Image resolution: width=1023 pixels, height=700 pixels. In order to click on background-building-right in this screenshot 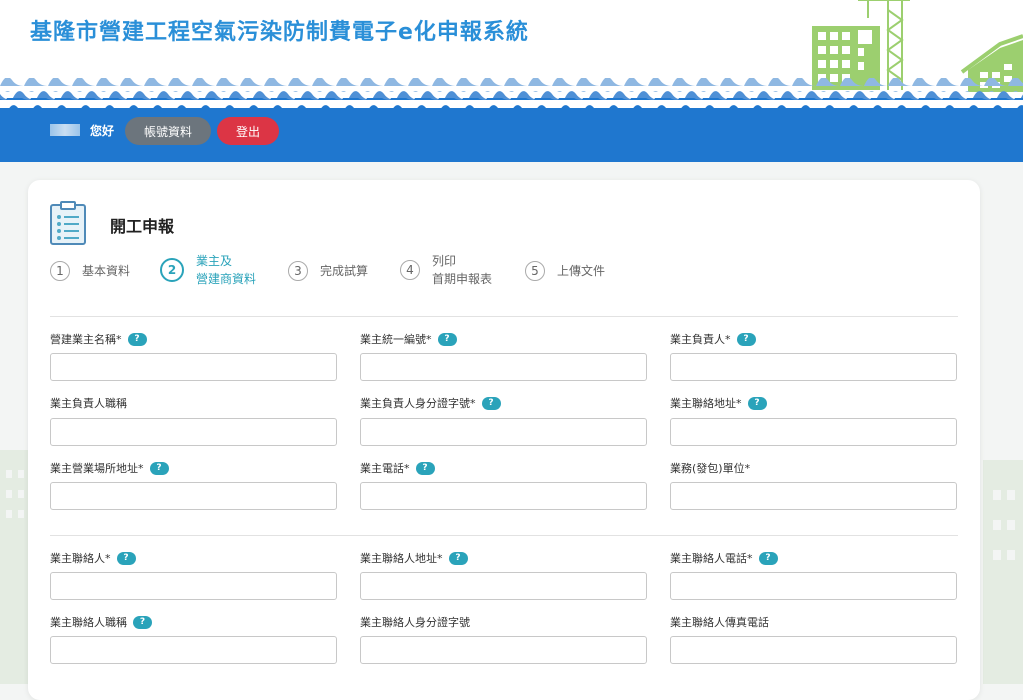, I will do `click(1003, 572)`.